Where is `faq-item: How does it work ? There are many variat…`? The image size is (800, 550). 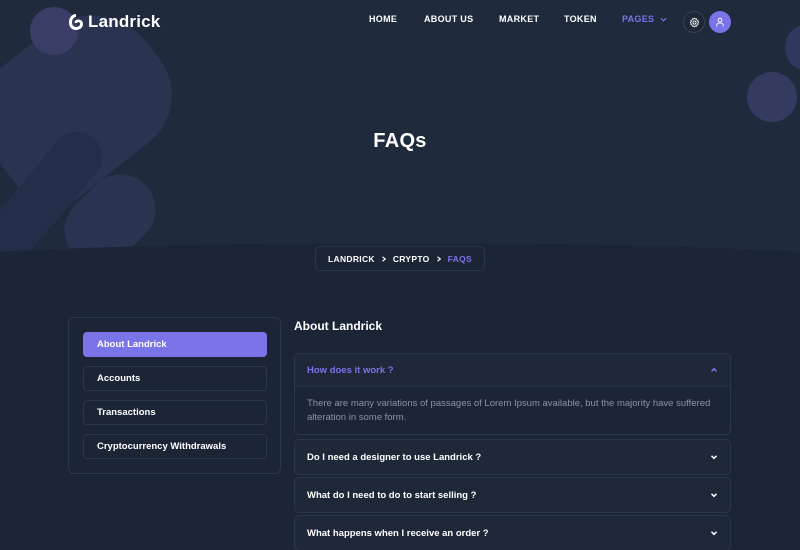 faq-item: How does it work ? There are many variat… is located at coordinates (512, 394).